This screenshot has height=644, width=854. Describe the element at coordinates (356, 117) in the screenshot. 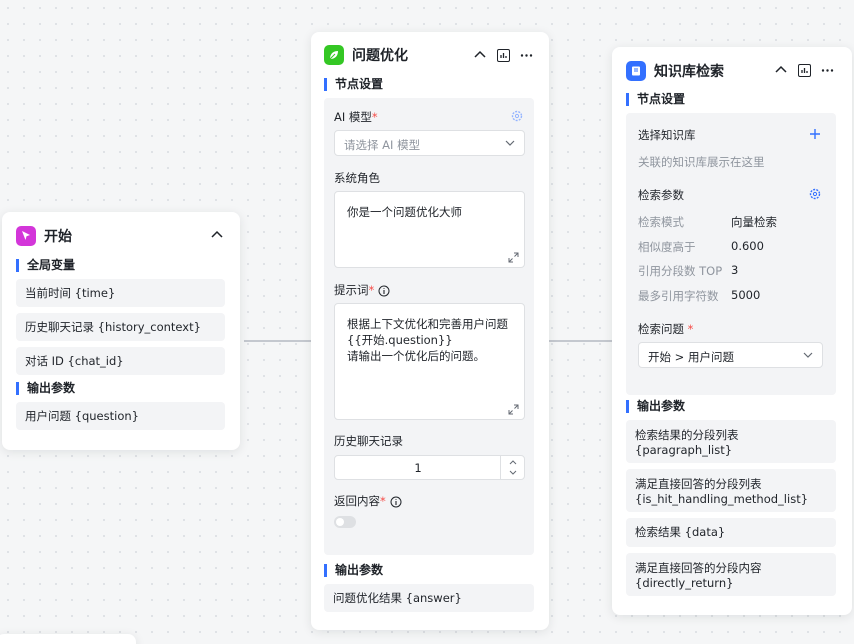

I see `ai-model-label: AI 模型*` at that location.